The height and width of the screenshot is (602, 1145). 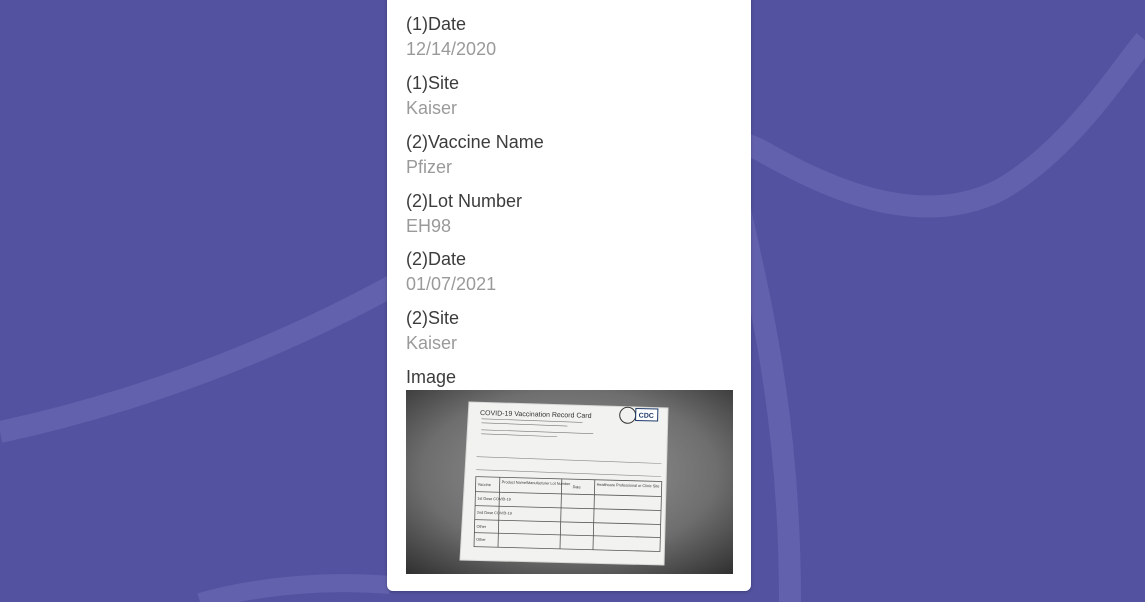 I want to click on field-label: (2)Site, so click(x=433, y=318).